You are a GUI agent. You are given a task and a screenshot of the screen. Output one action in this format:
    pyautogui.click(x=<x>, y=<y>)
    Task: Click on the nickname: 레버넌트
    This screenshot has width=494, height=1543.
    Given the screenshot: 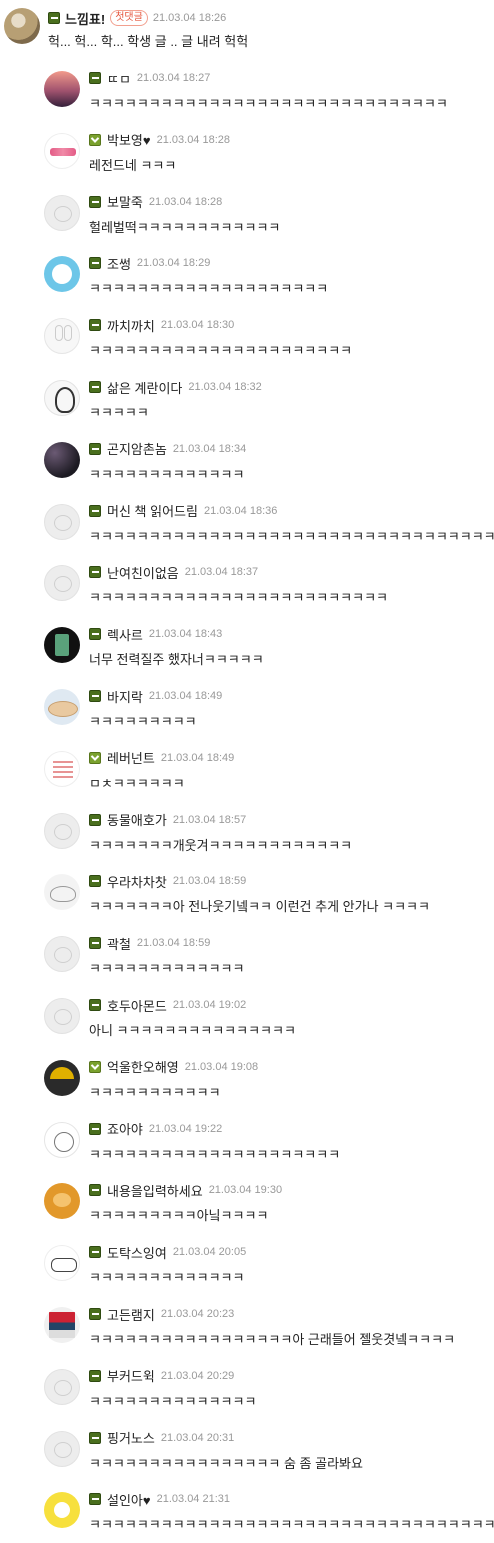 What is the action you would take?
    pyautogui.click(x=131, y=757)
    